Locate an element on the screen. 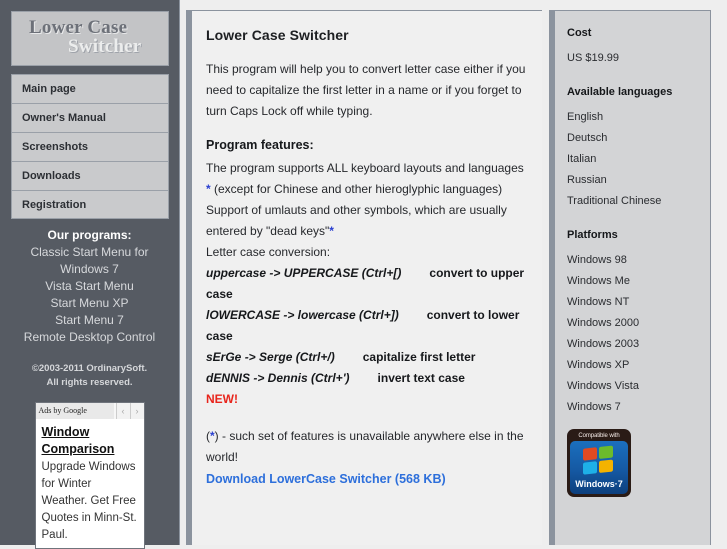 The image size is (727, 549). cost-value: US $19.99 is located at coordinates (593, 58).